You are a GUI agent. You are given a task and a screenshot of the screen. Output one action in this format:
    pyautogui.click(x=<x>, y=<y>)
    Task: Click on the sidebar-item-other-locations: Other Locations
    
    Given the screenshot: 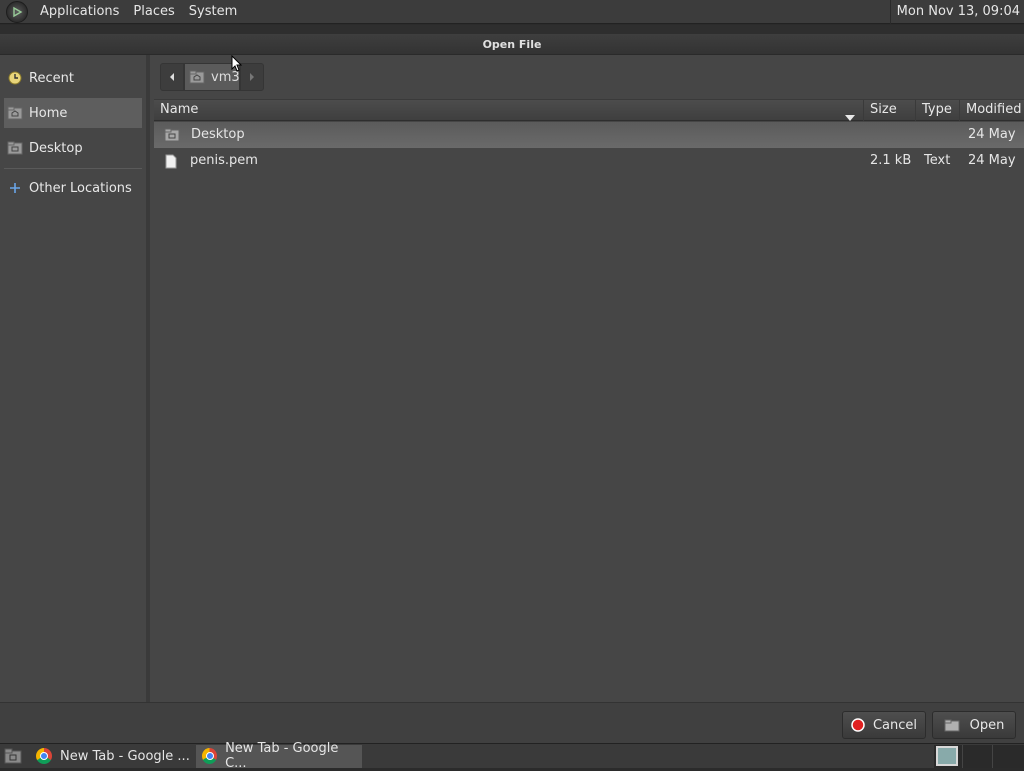 What is the action you would take?
    pyautogui.click(x=73, y=188)
    